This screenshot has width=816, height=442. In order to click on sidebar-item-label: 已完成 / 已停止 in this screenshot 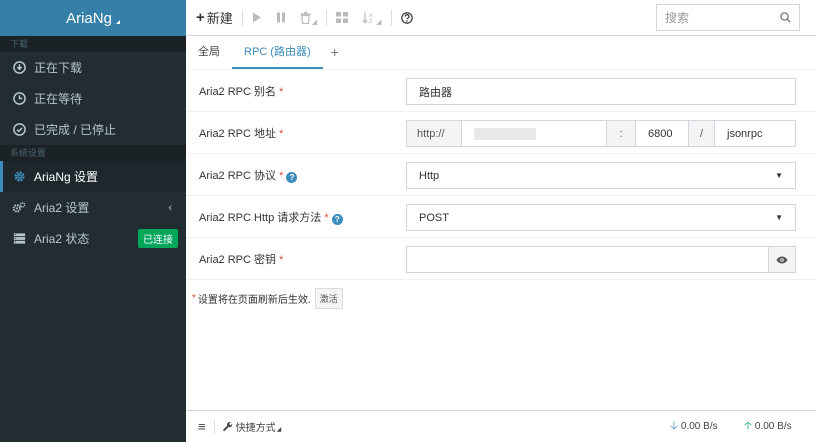, I will do `click(75, 130)`.